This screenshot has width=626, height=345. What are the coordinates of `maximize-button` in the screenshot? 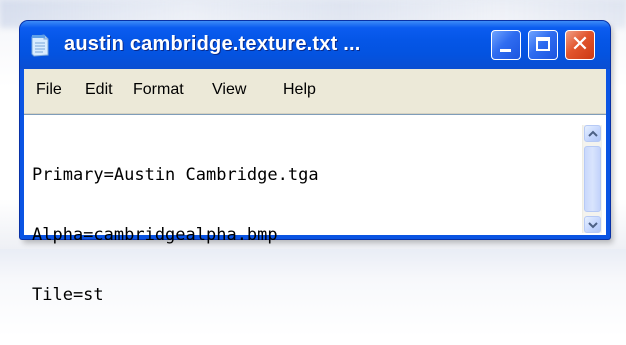 It's located at (543, 45).